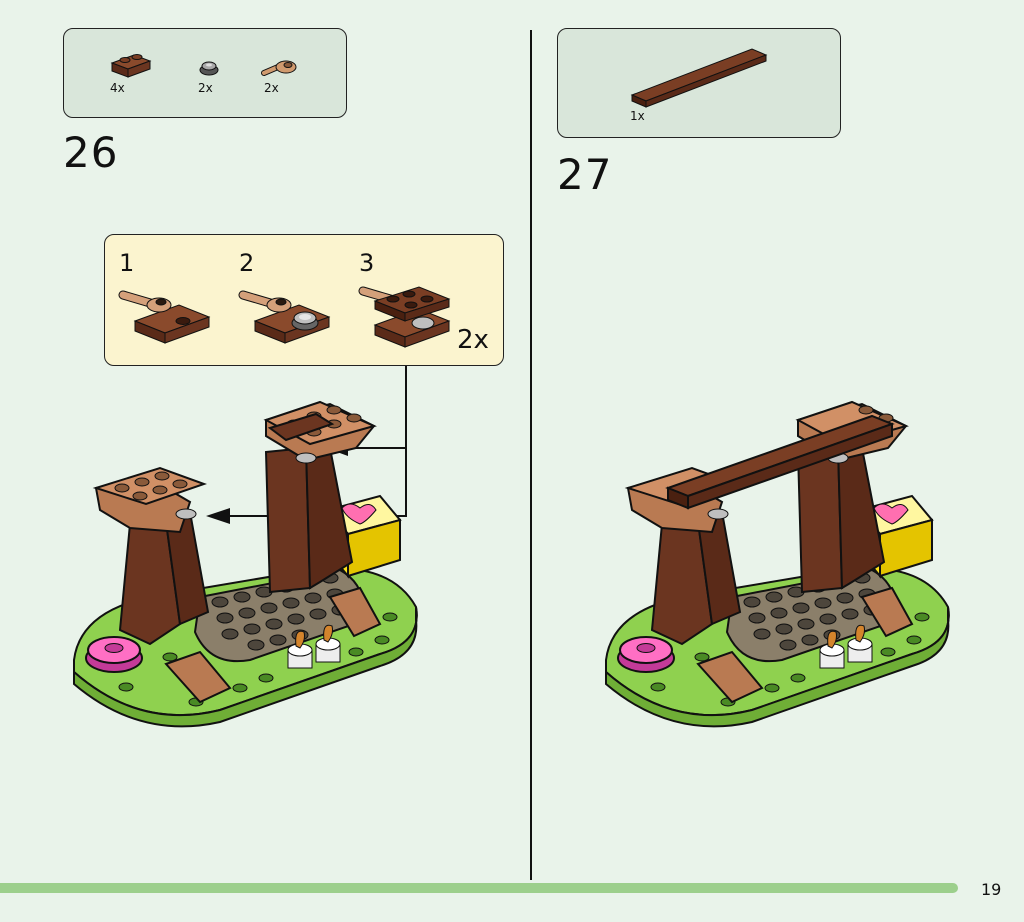 The height and width of the screenshot is (922, 1024). Describe the element at coordinates (585, 174) in the screenshot. I see `step-number-27: 27` at that location.